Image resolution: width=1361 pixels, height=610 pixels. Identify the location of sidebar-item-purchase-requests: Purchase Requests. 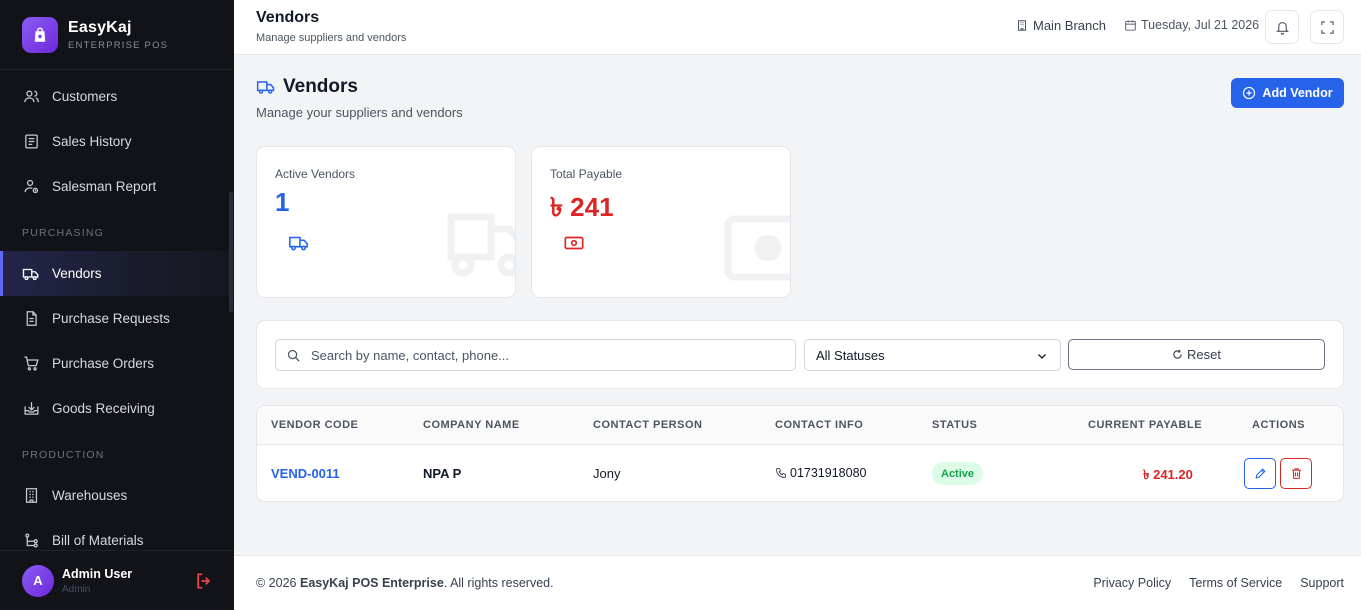
(117, 318).